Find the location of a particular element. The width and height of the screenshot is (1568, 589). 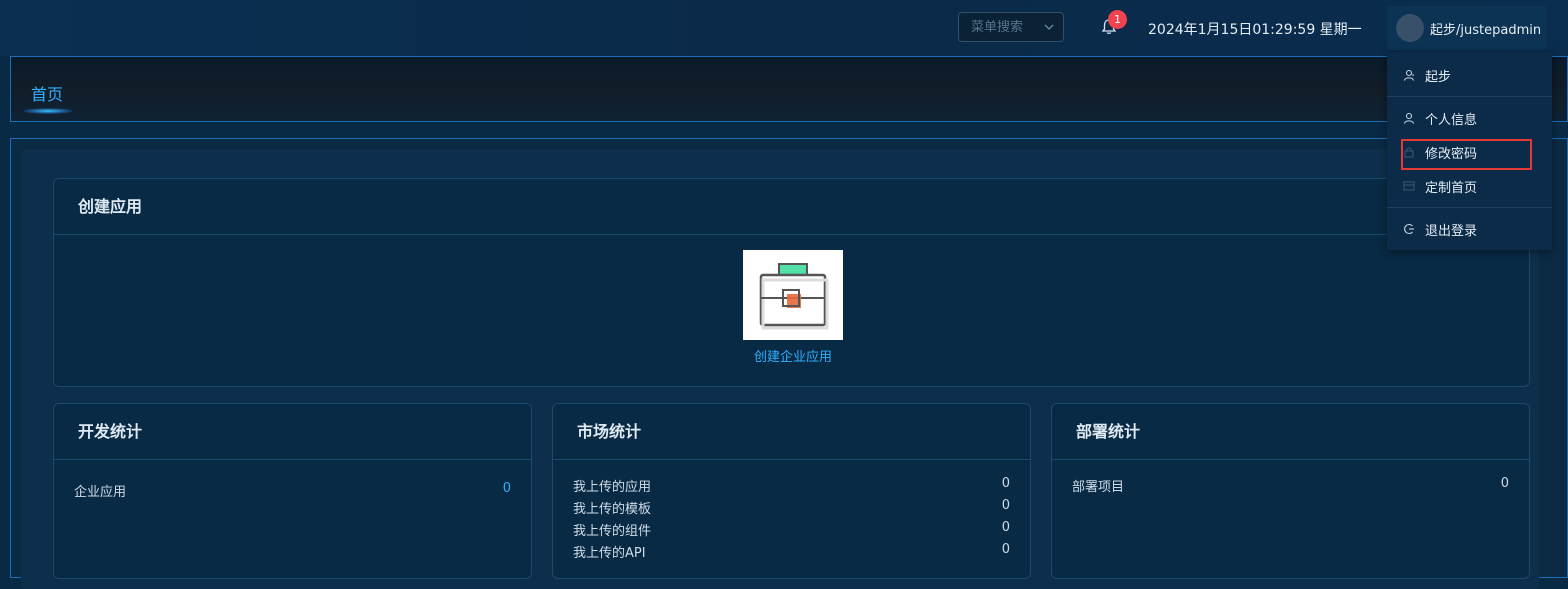

user-name: 起步/justepadmin is located at coordinates (1486, 30).